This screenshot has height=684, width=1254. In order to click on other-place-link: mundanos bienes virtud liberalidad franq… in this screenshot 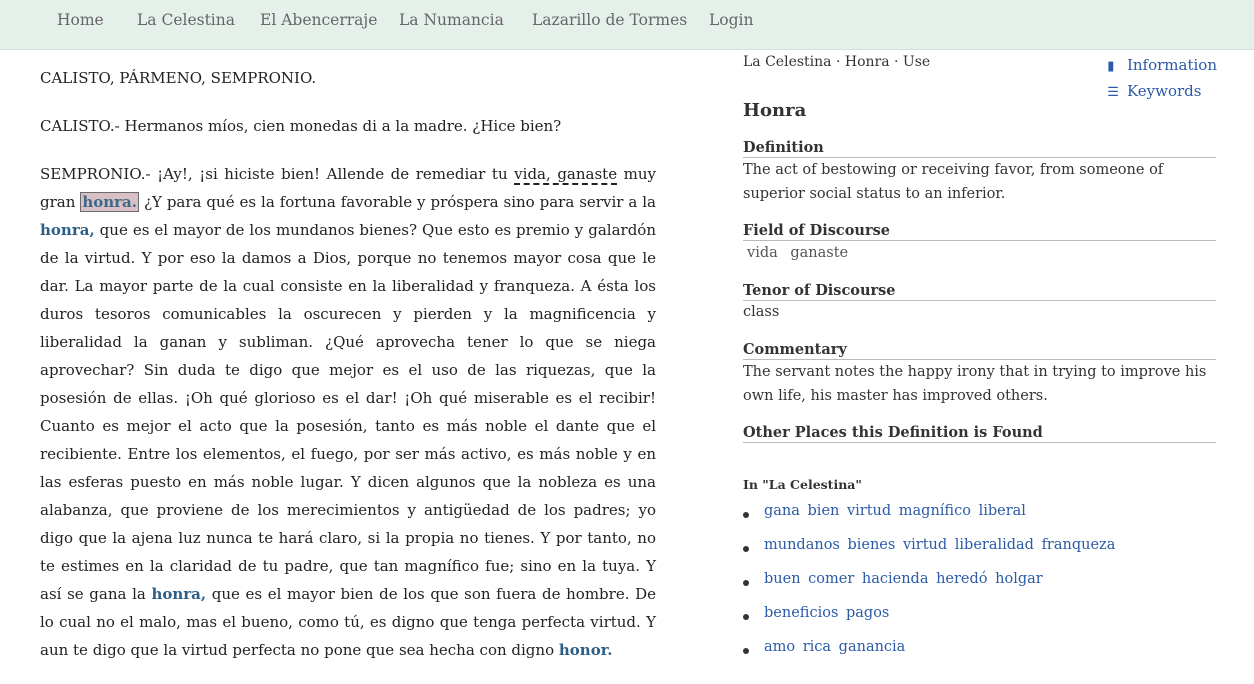, I will do `click(939, 545)`.